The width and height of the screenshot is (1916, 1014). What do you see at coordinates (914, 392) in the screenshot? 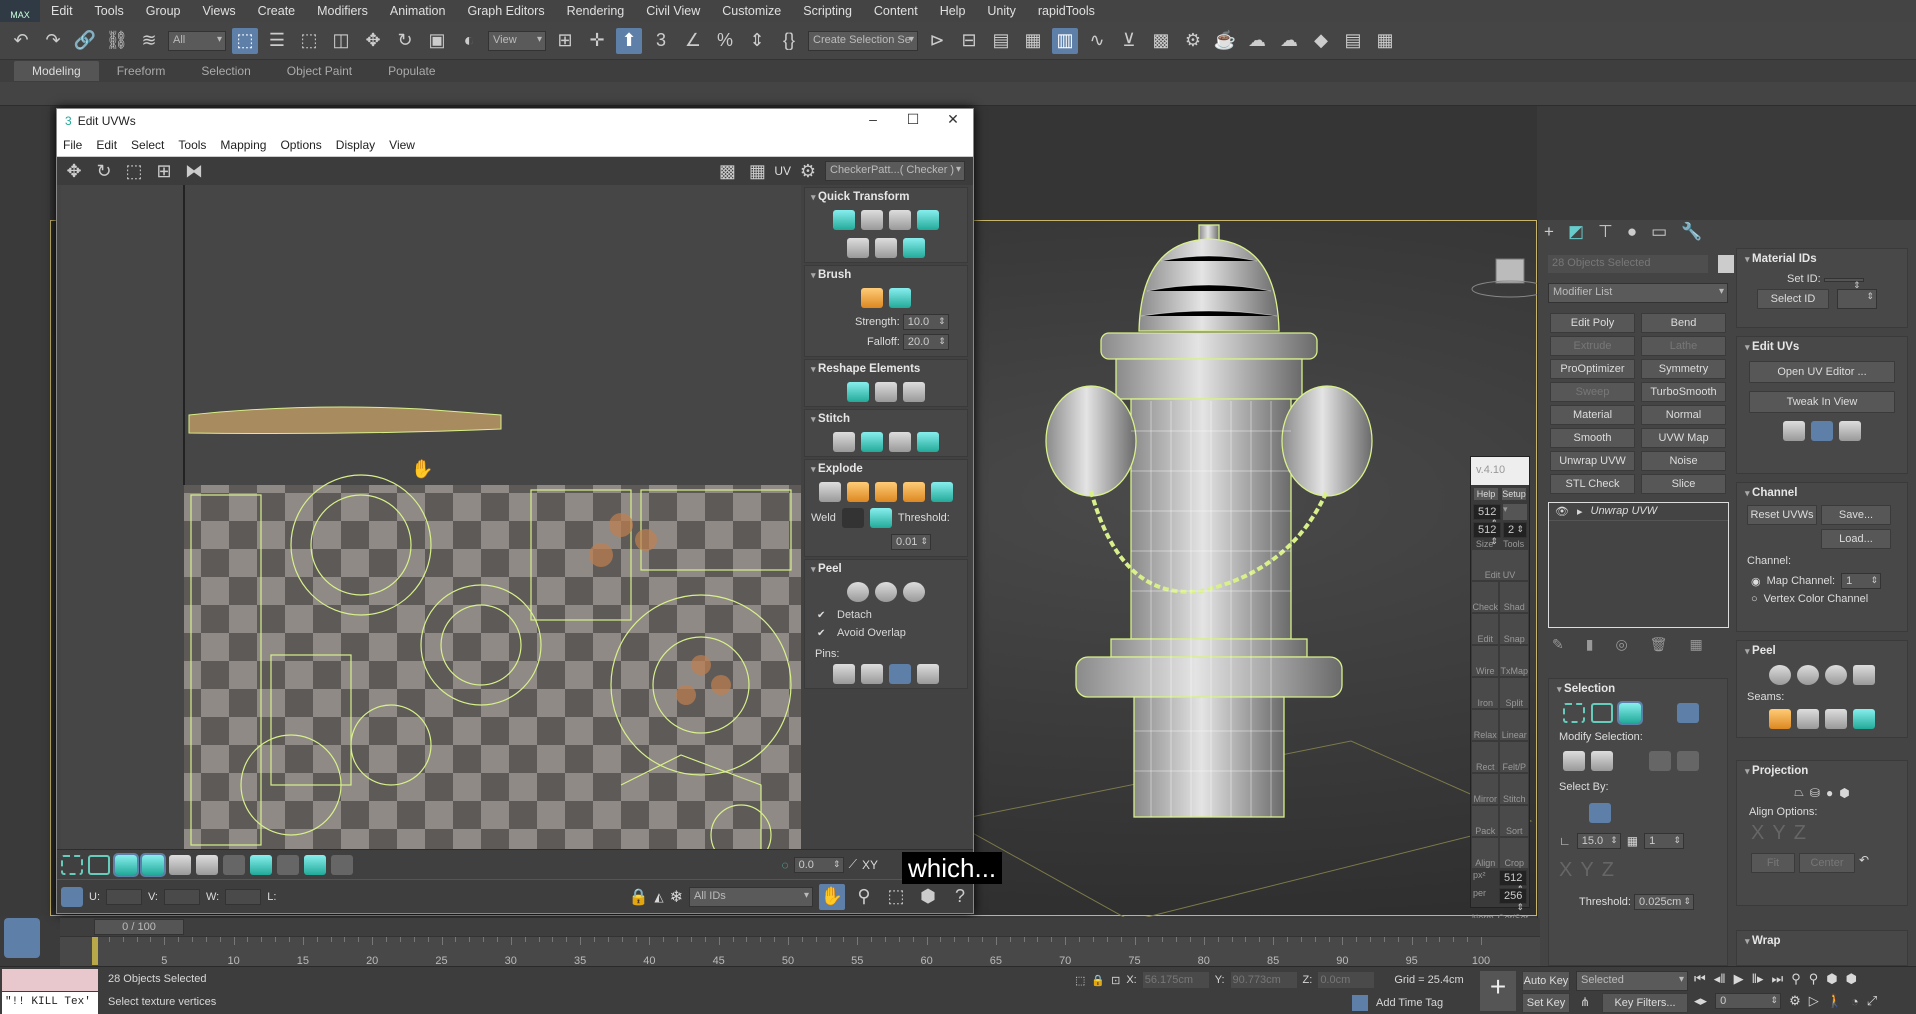
I see `relax-icon` at bounding box center [914, 392].